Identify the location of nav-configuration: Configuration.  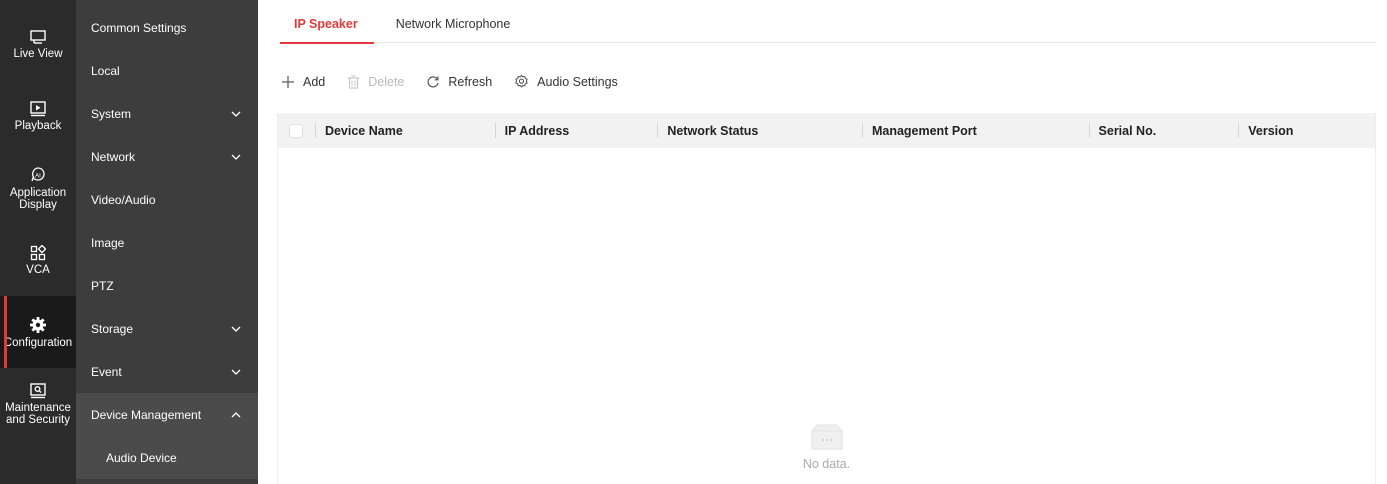
(38, 332).